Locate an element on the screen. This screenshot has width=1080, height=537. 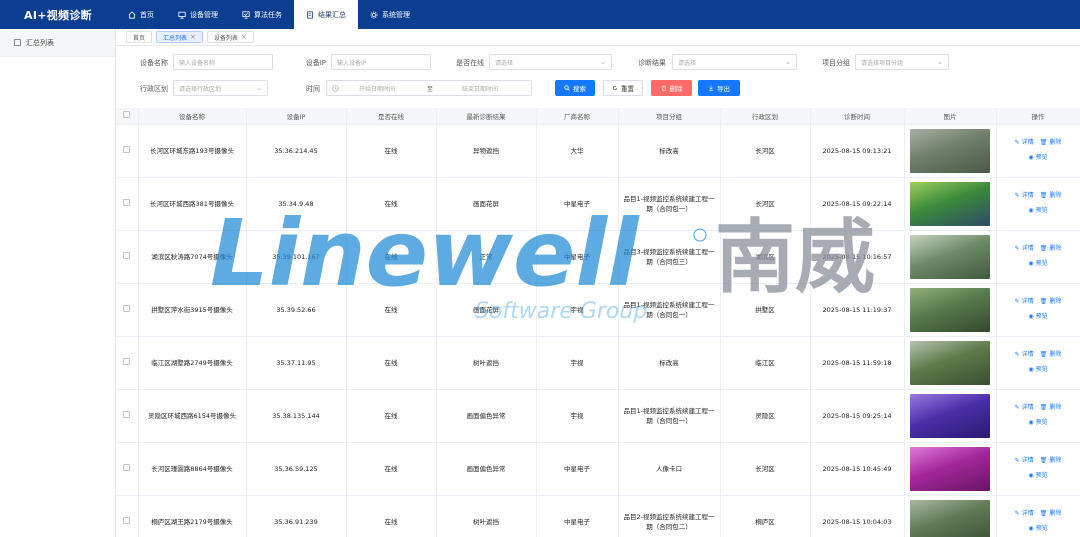
trash-icon: 🗑 is located at coordinates (1043, 407).